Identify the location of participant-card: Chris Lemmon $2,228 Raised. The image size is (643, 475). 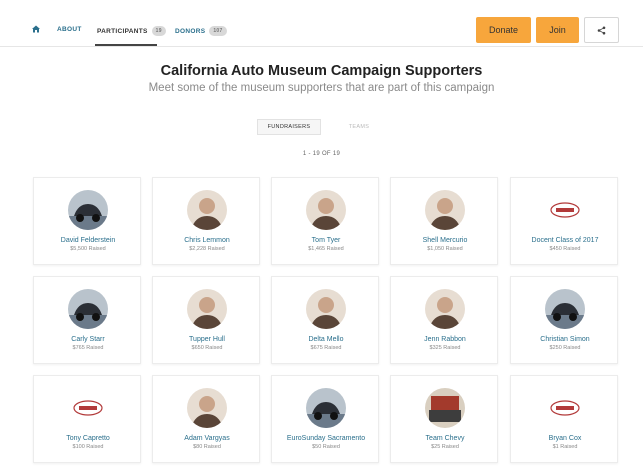
(206, 221).